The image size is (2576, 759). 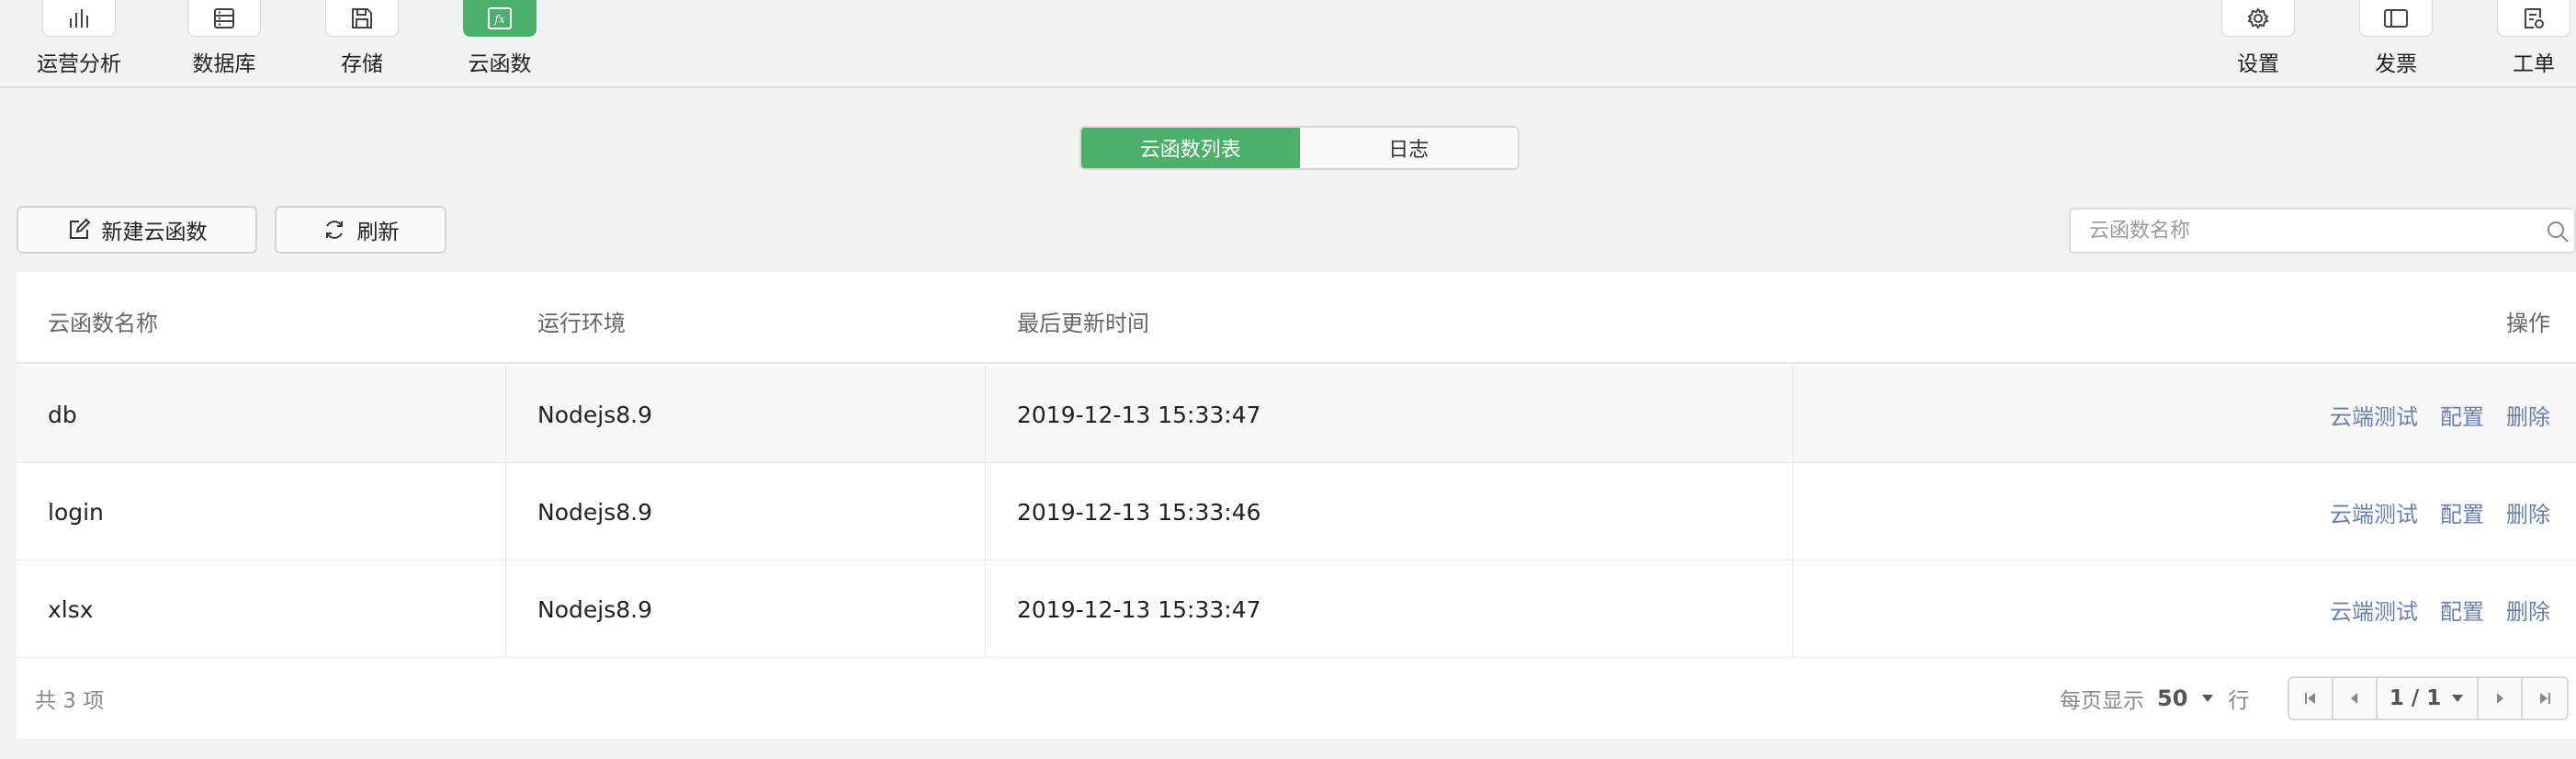 I want to click on total-count: 共 3 项, so click(x=70, y=701).